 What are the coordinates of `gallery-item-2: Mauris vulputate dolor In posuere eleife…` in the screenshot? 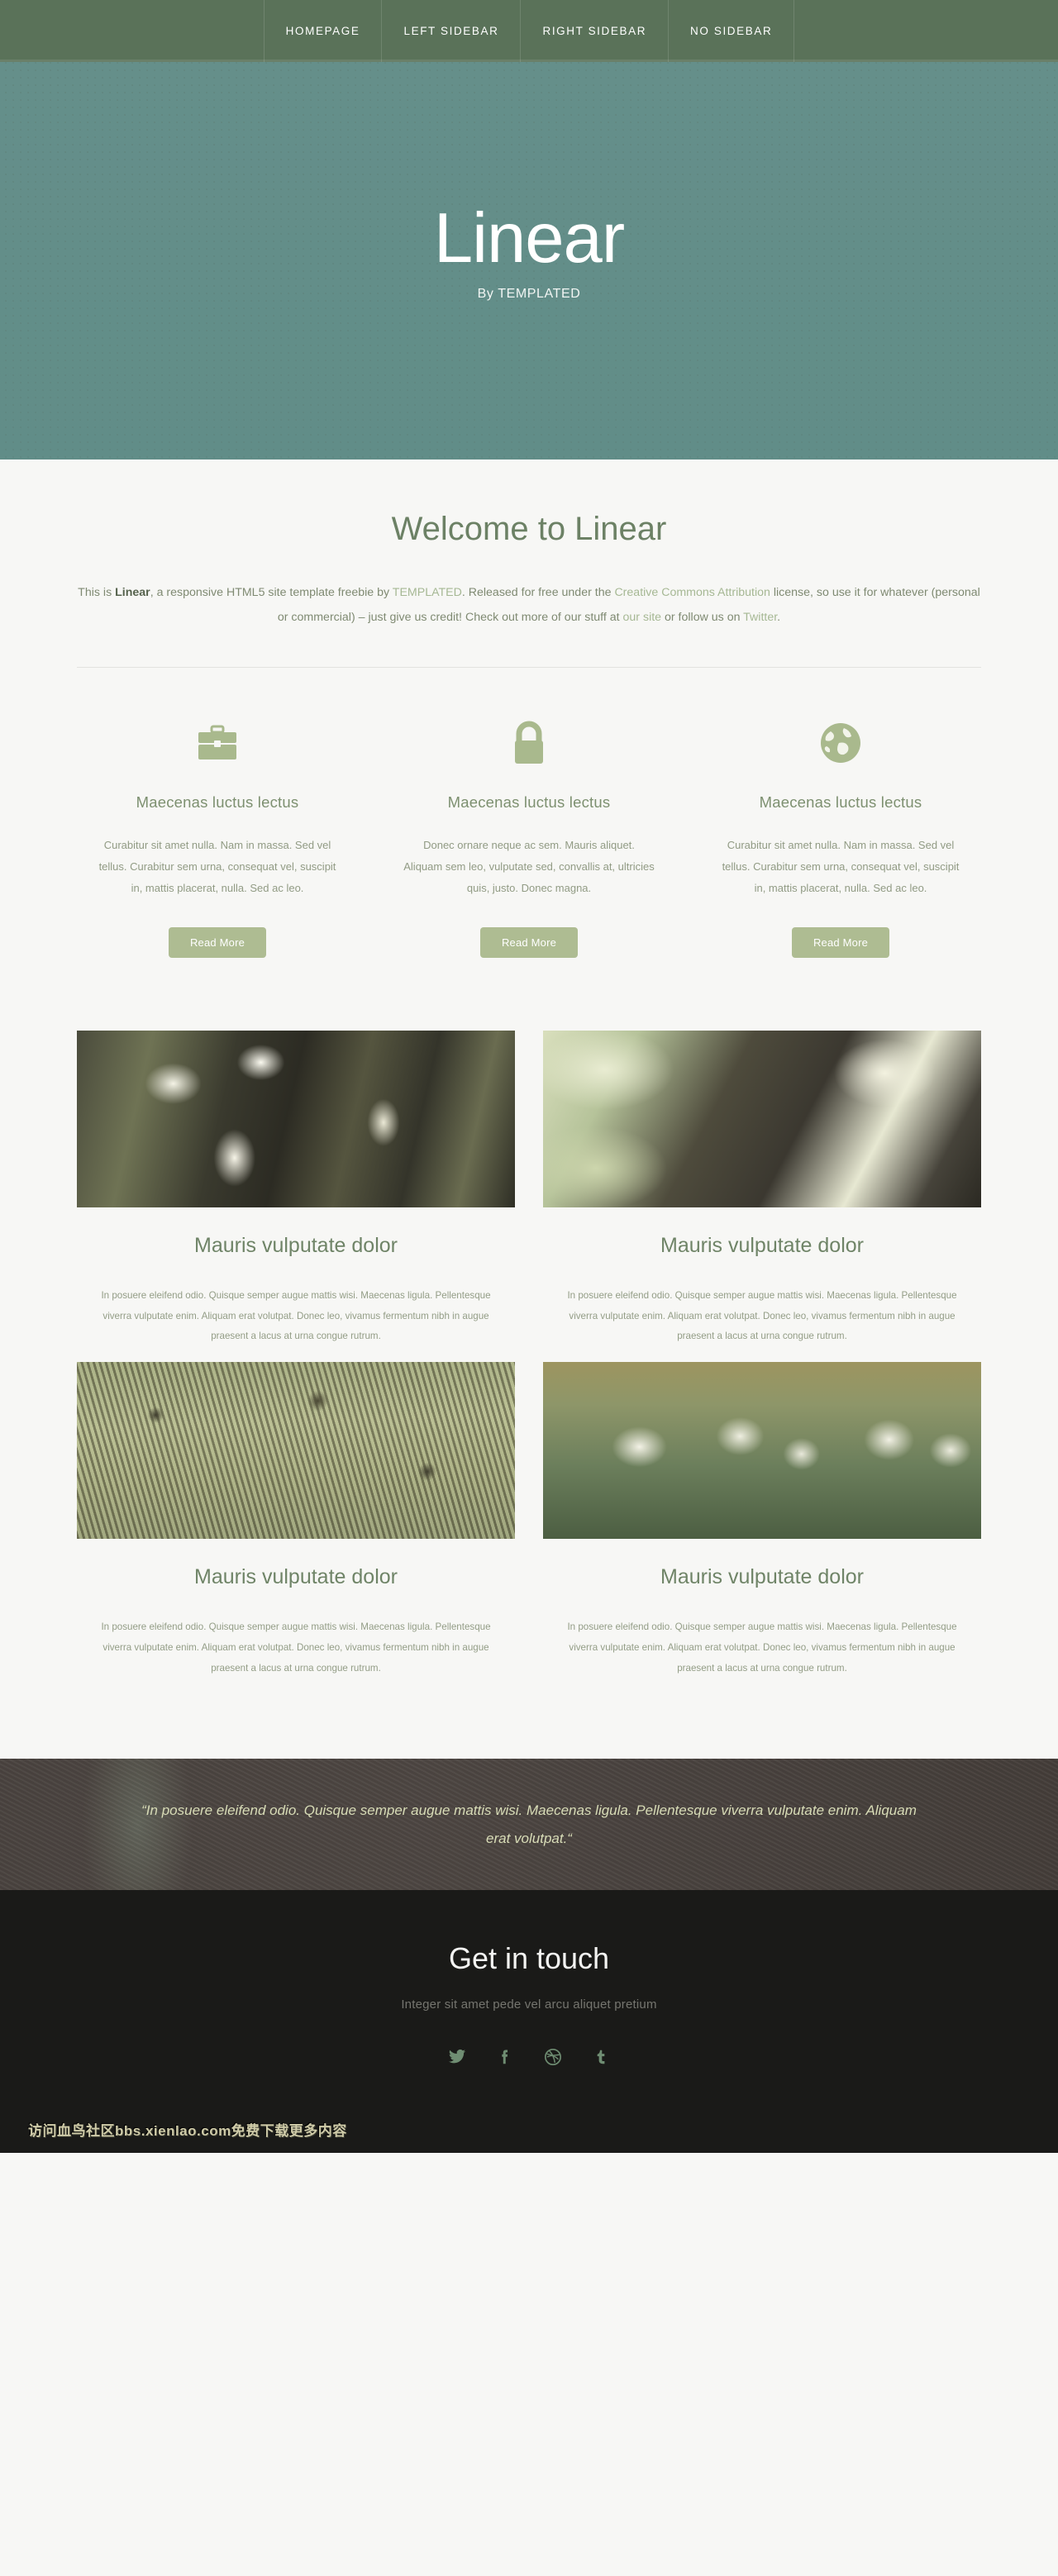 It's located at (762, 1189).